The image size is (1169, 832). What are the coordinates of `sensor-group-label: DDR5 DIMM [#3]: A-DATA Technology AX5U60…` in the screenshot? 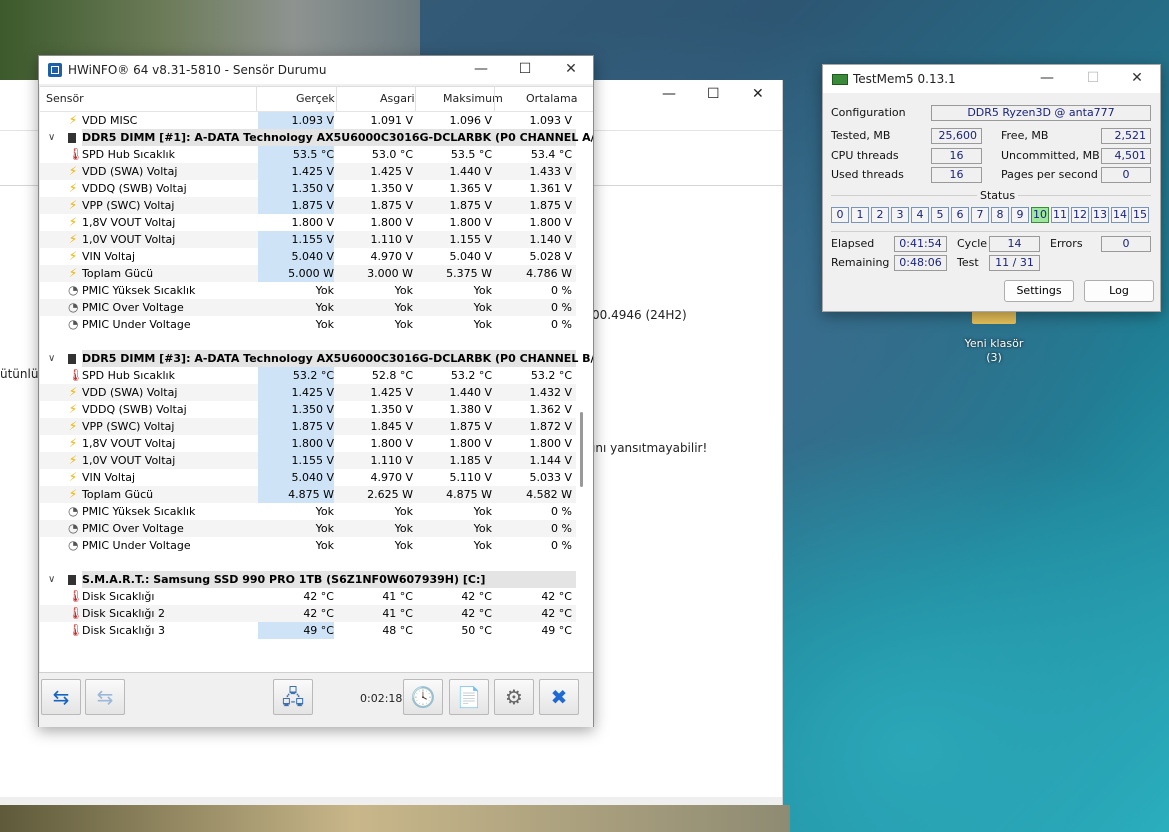 It's located at (337, 358).